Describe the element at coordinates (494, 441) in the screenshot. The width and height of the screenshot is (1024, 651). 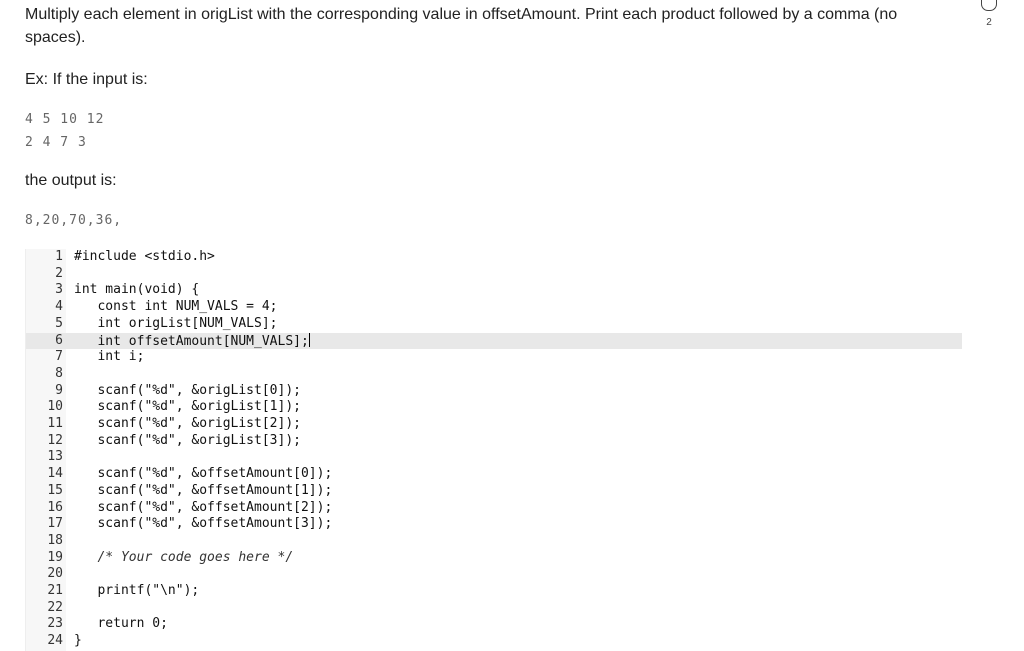
I see `code-line: 12 scanf("%d", &origList[3]);` at that location.